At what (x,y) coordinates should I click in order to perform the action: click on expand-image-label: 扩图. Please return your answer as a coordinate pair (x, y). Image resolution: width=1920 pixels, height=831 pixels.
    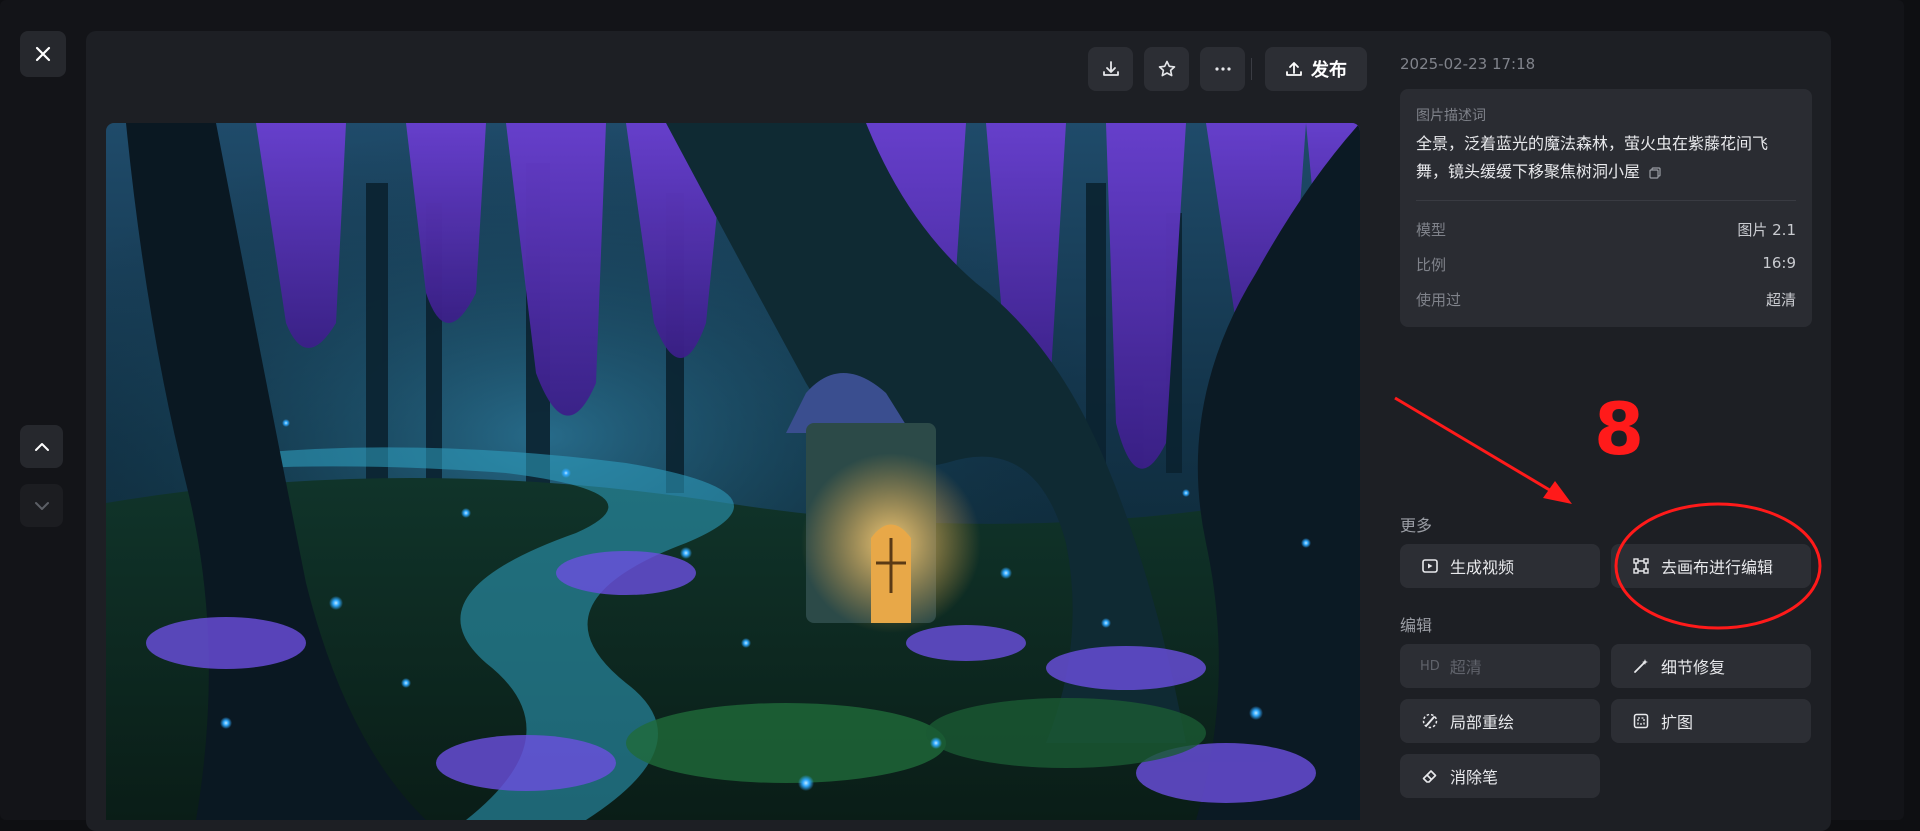
    Looking at the image, I should click on (1677, 722).